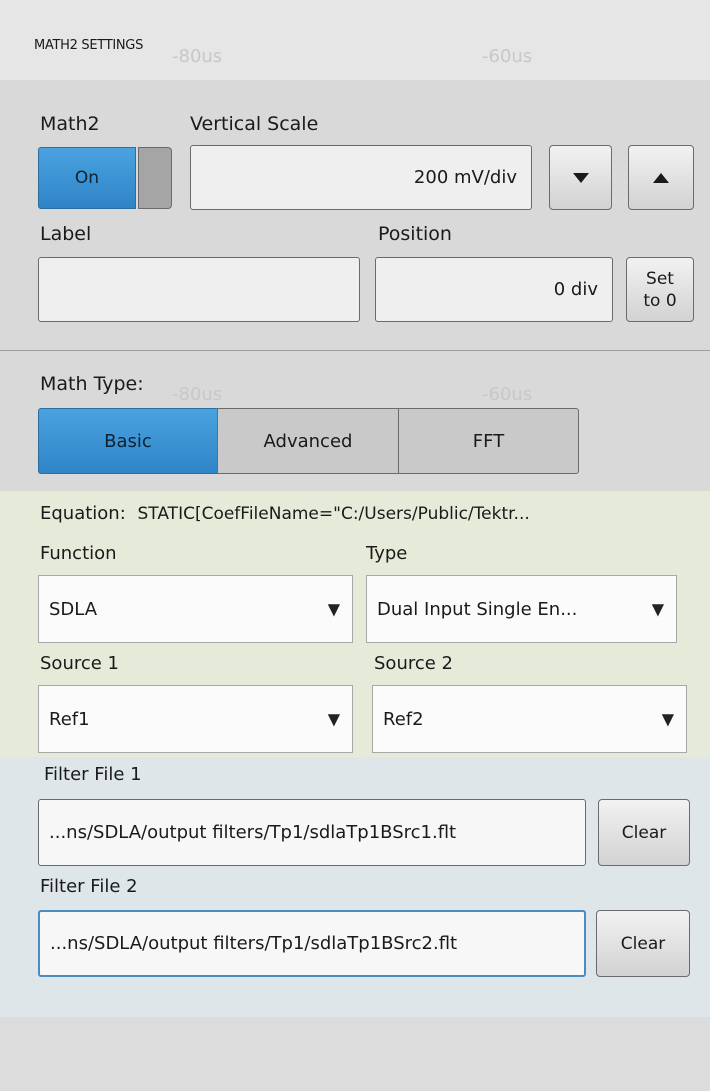 The height and width of the screenshot is (1091, 710). I want to click on source2-value: Ref2, so click(403, 719).